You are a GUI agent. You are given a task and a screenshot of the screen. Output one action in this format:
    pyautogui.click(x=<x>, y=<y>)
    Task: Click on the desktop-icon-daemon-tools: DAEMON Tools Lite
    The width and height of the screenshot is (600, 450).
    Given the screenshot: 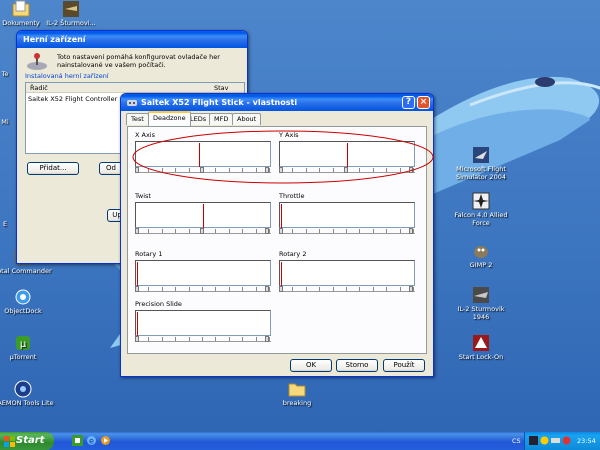 What is the action you would take?
    pyautogui.click(x=27, y=393)
    